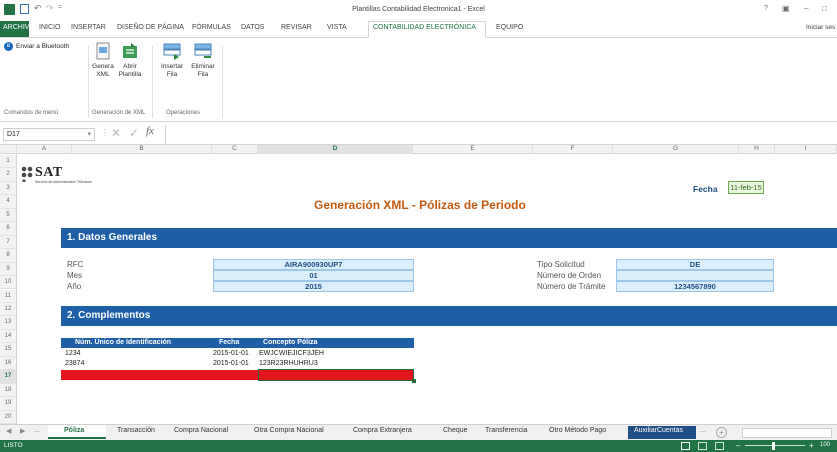 The height and width of the screenshot is (452, 837). I want to click on ribbon-display-button: ▣, so click(786, 8).